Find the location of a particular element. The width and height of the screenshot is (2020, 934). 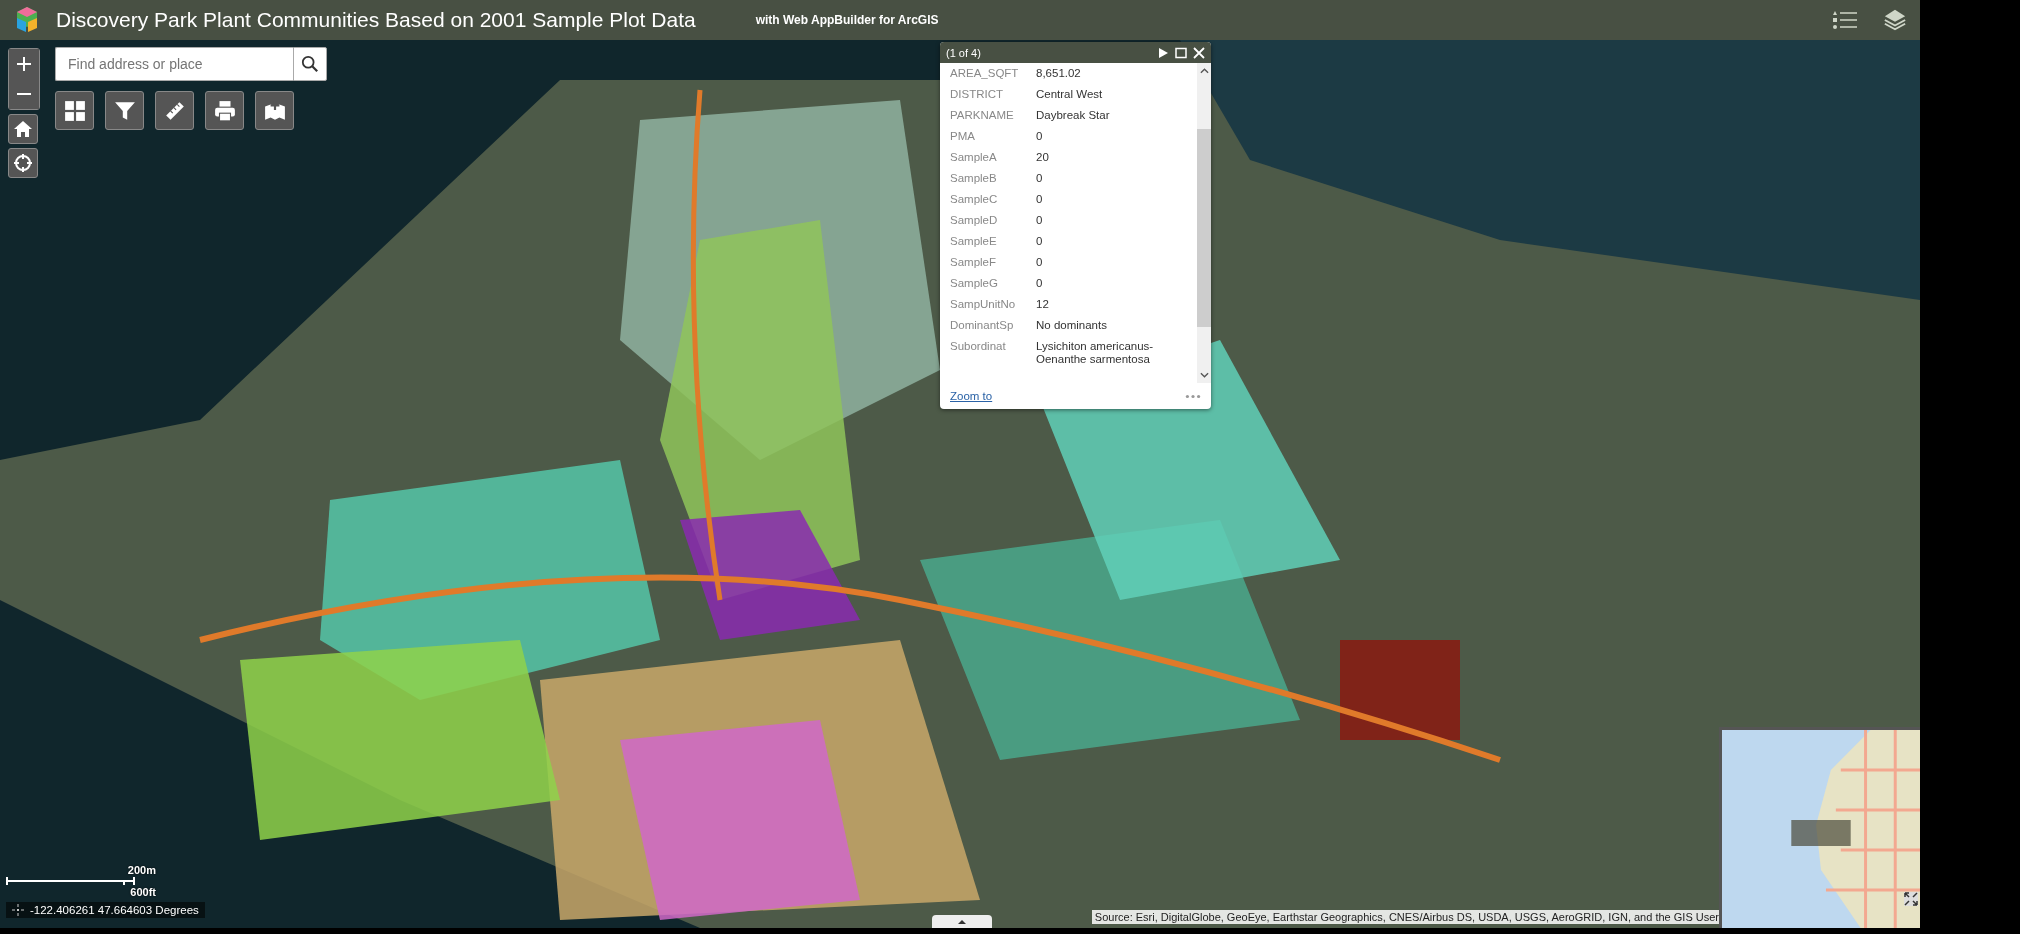

search-field: Find address or place is located at coordinates (174, 64).